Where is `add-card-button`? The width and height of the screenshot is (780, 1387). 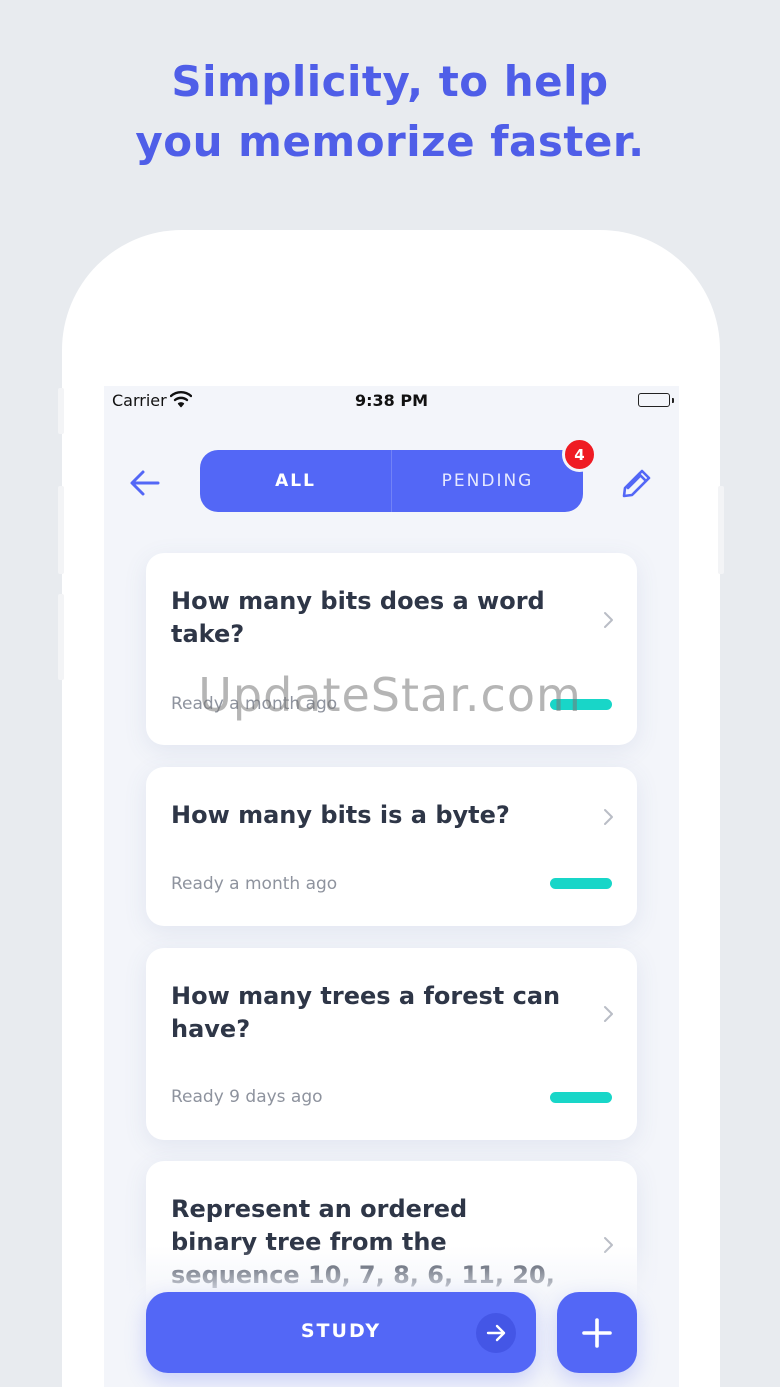 add-card-button is located at coordinates (597, 1332).